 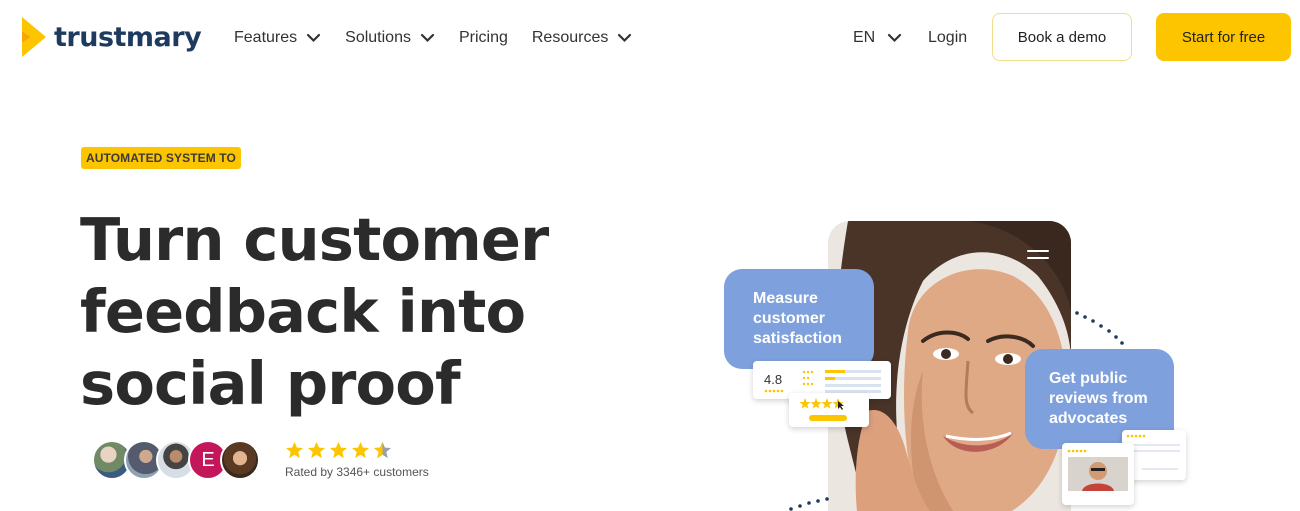 I want to click on book-demo-button: Book a demo, so click(x=1062, y=37).